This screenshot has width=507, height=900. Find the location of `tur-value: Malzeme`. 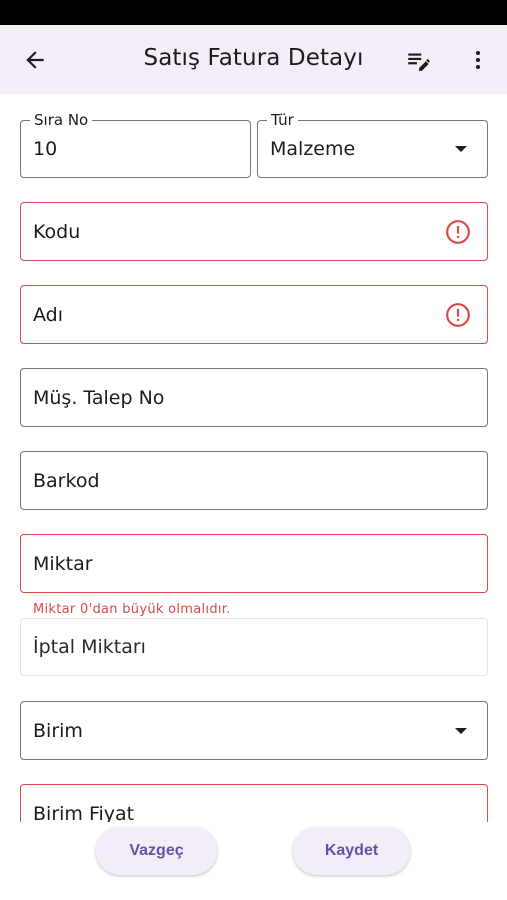

tur-value: Malzeme is located at coordinates (313, 149).